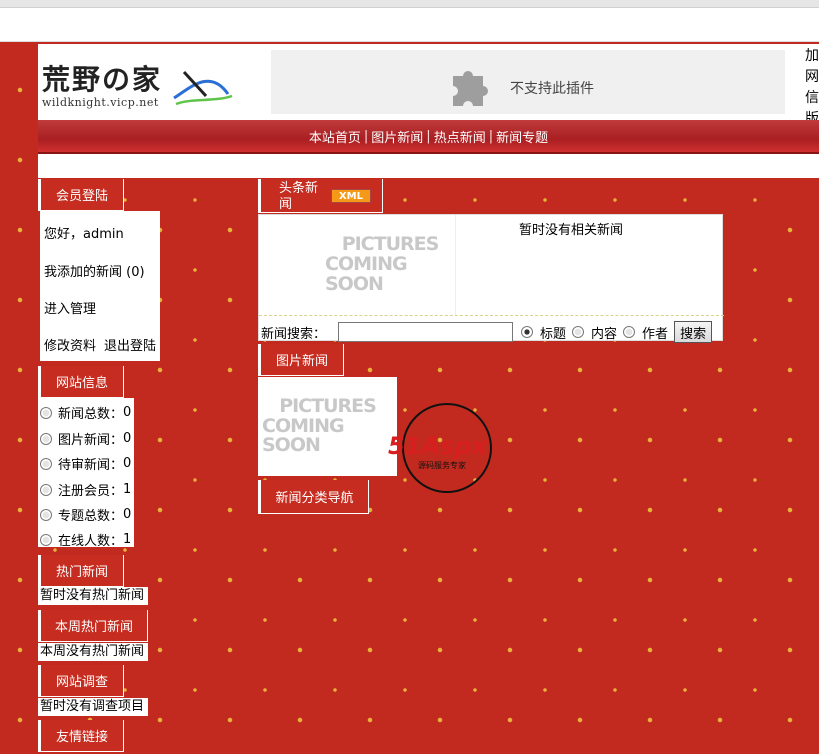 Image resolution: width=819 pixels, height=754 pixels. What do you see at coordinates (812, 77) in the screenshot?
I see `right-char: 网` at bounding box center [812, 77].